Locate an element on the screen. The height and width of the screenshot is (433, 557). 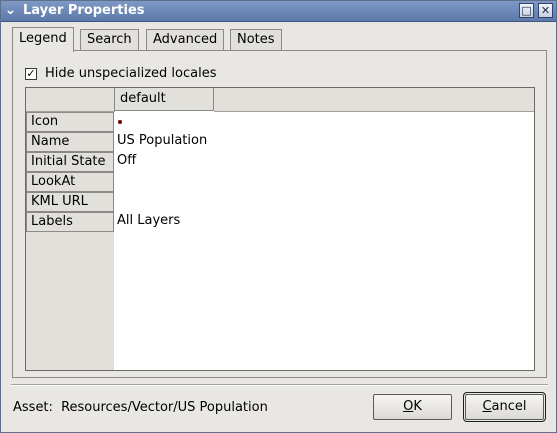
close-icon: ✕ is located at coordinates (545, 10).